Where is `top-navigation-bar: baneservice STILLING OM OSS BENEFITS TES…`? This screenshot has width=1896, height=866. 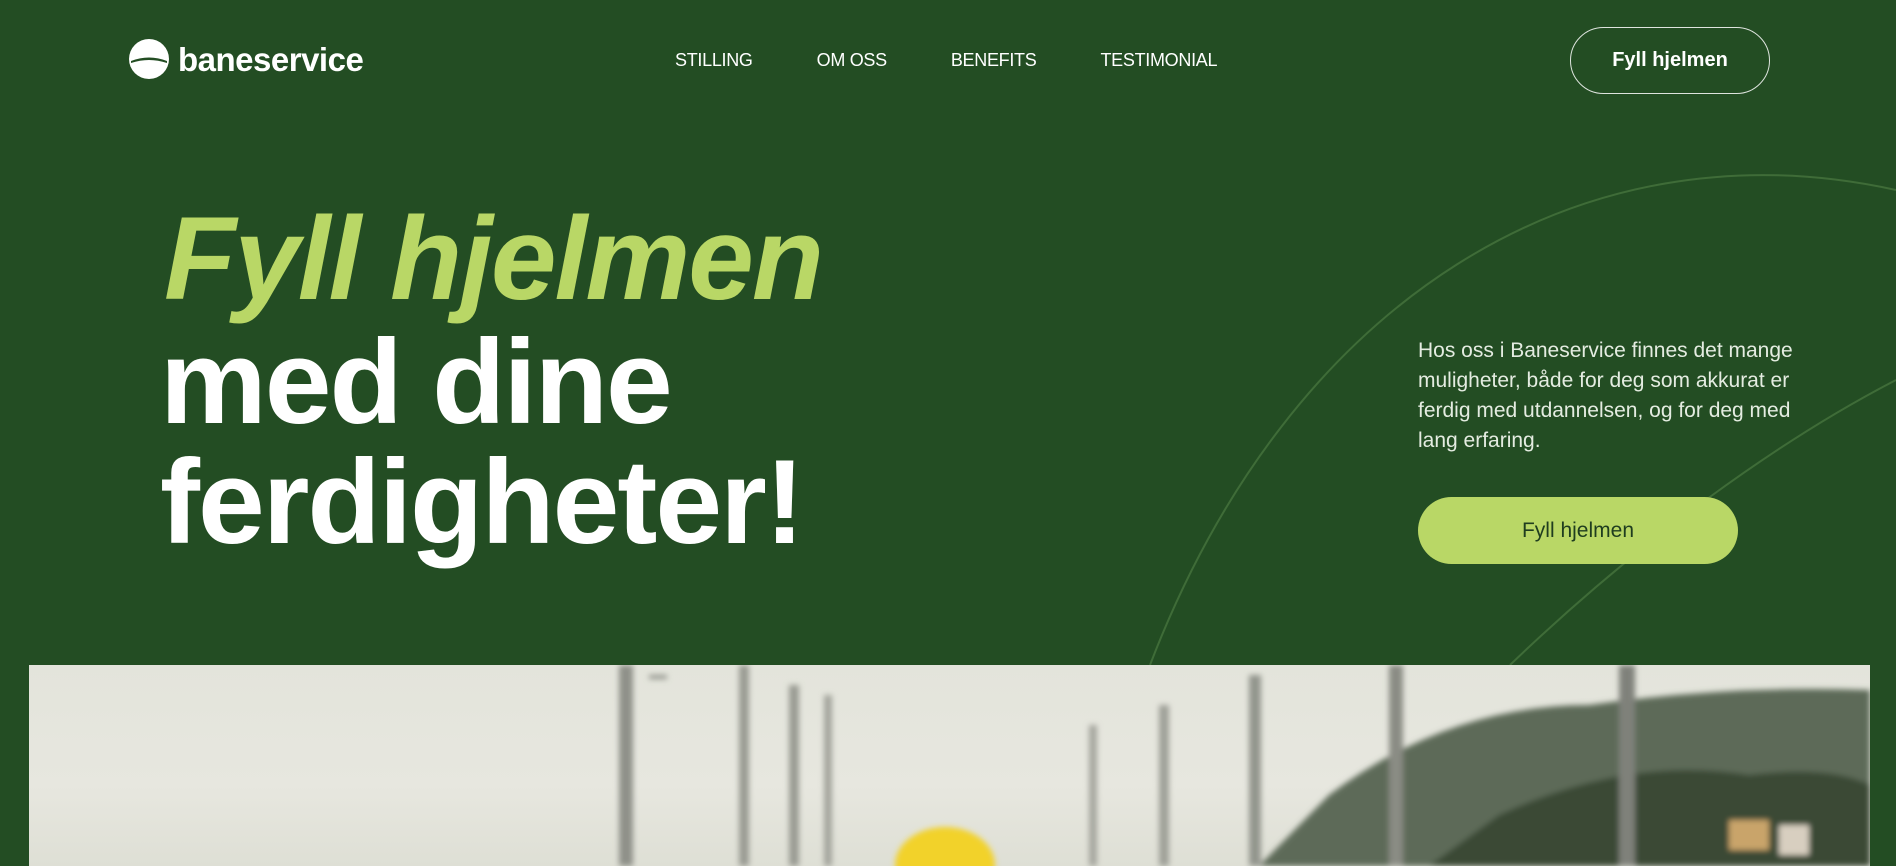
top-navigation-bar: baneservice STILLING OM OSS BENEFITS TES… is located at coordinates (948, 60).